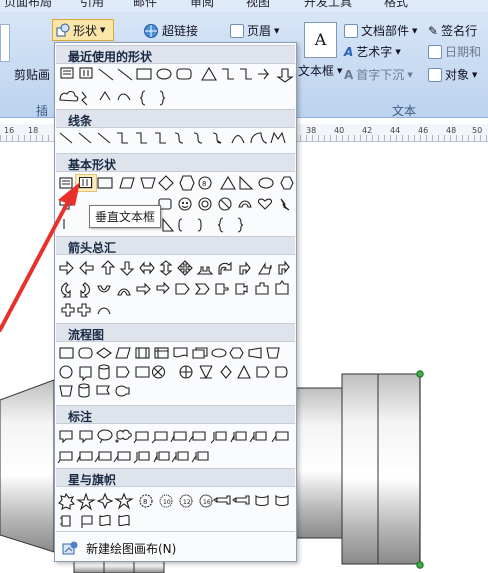  Describe the element at coordinates (187, 502) in the screenshot. I see `svg-text: 12` at that location.